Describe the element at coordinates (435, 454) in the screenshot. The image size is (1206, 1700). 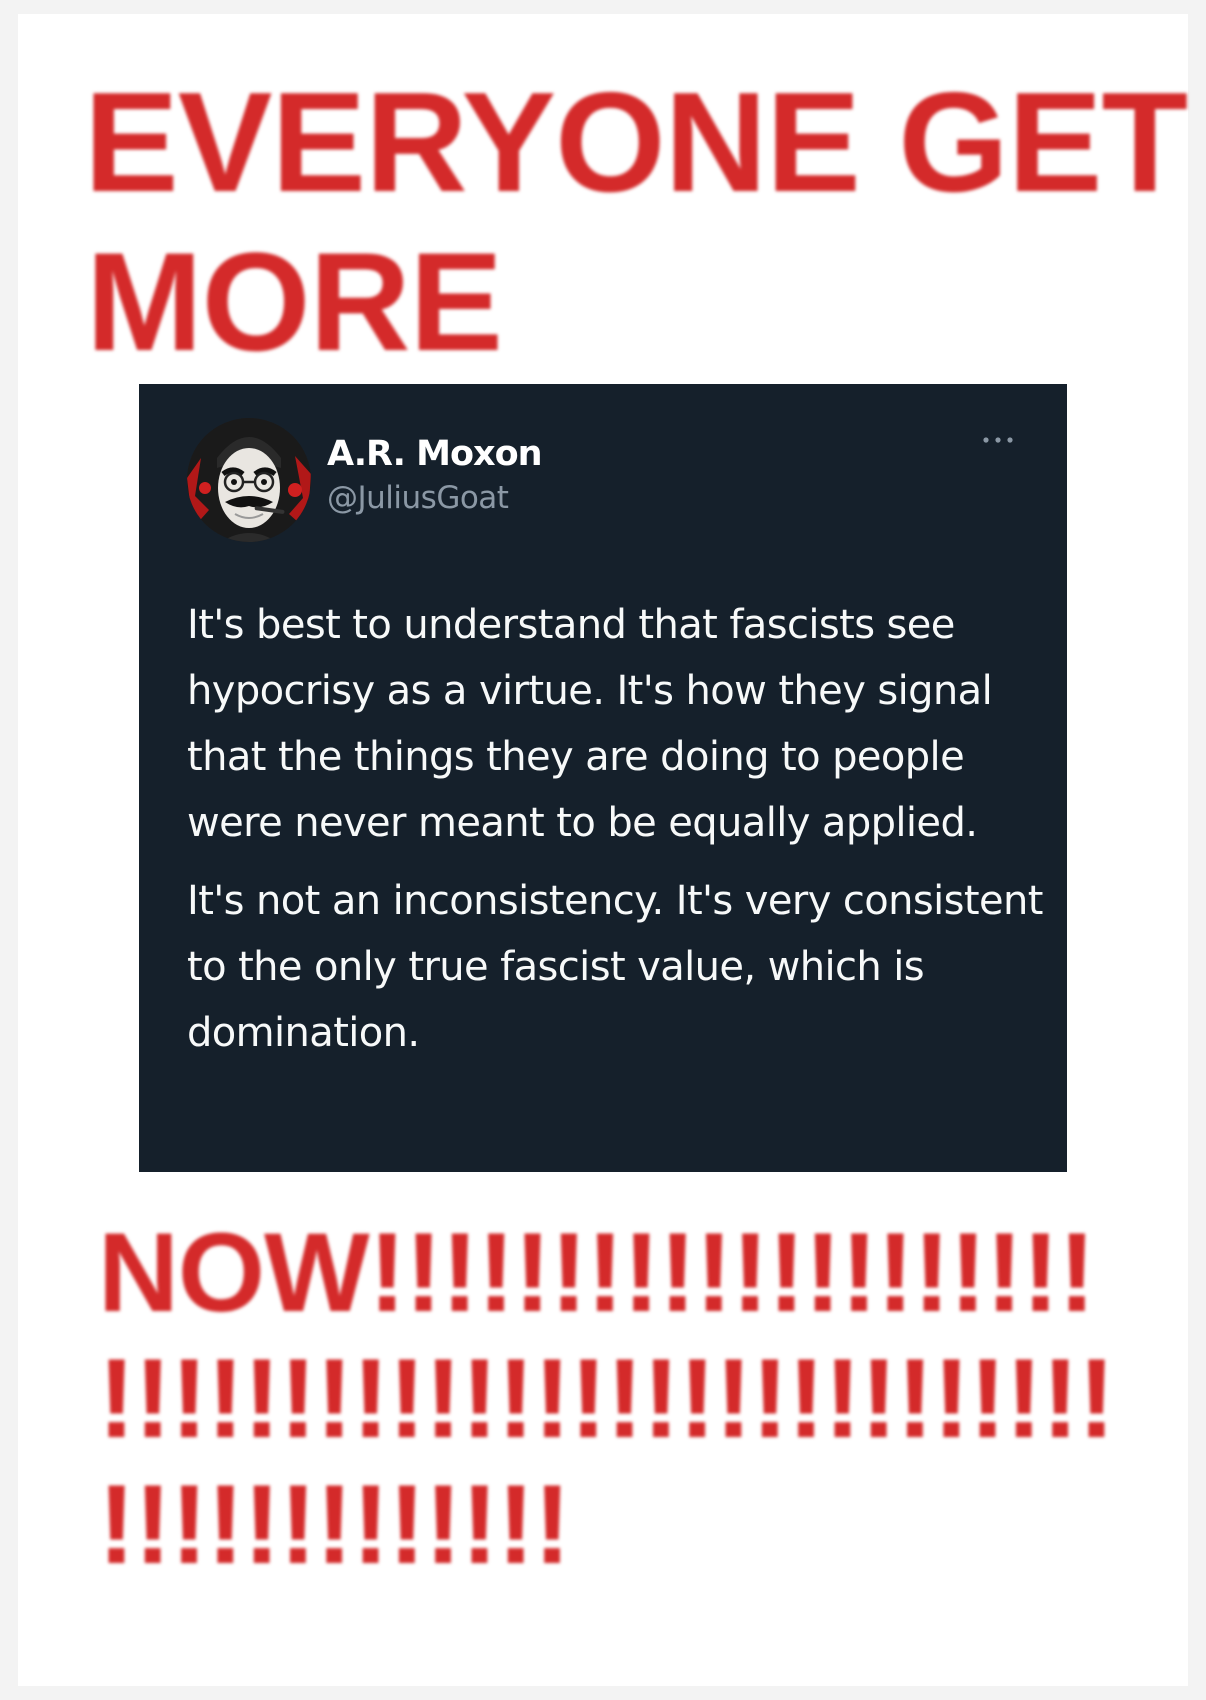
I see `author-name: A.R. Moxon` at that location.